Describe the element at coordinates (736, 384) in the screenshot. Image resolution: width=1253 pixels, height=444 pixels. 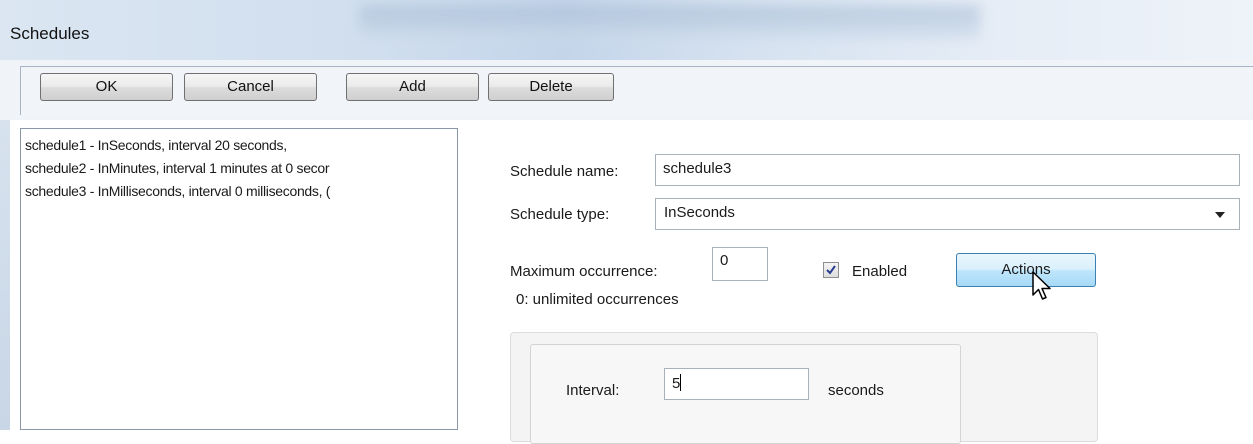
I see `interval-input: 5` at that location.